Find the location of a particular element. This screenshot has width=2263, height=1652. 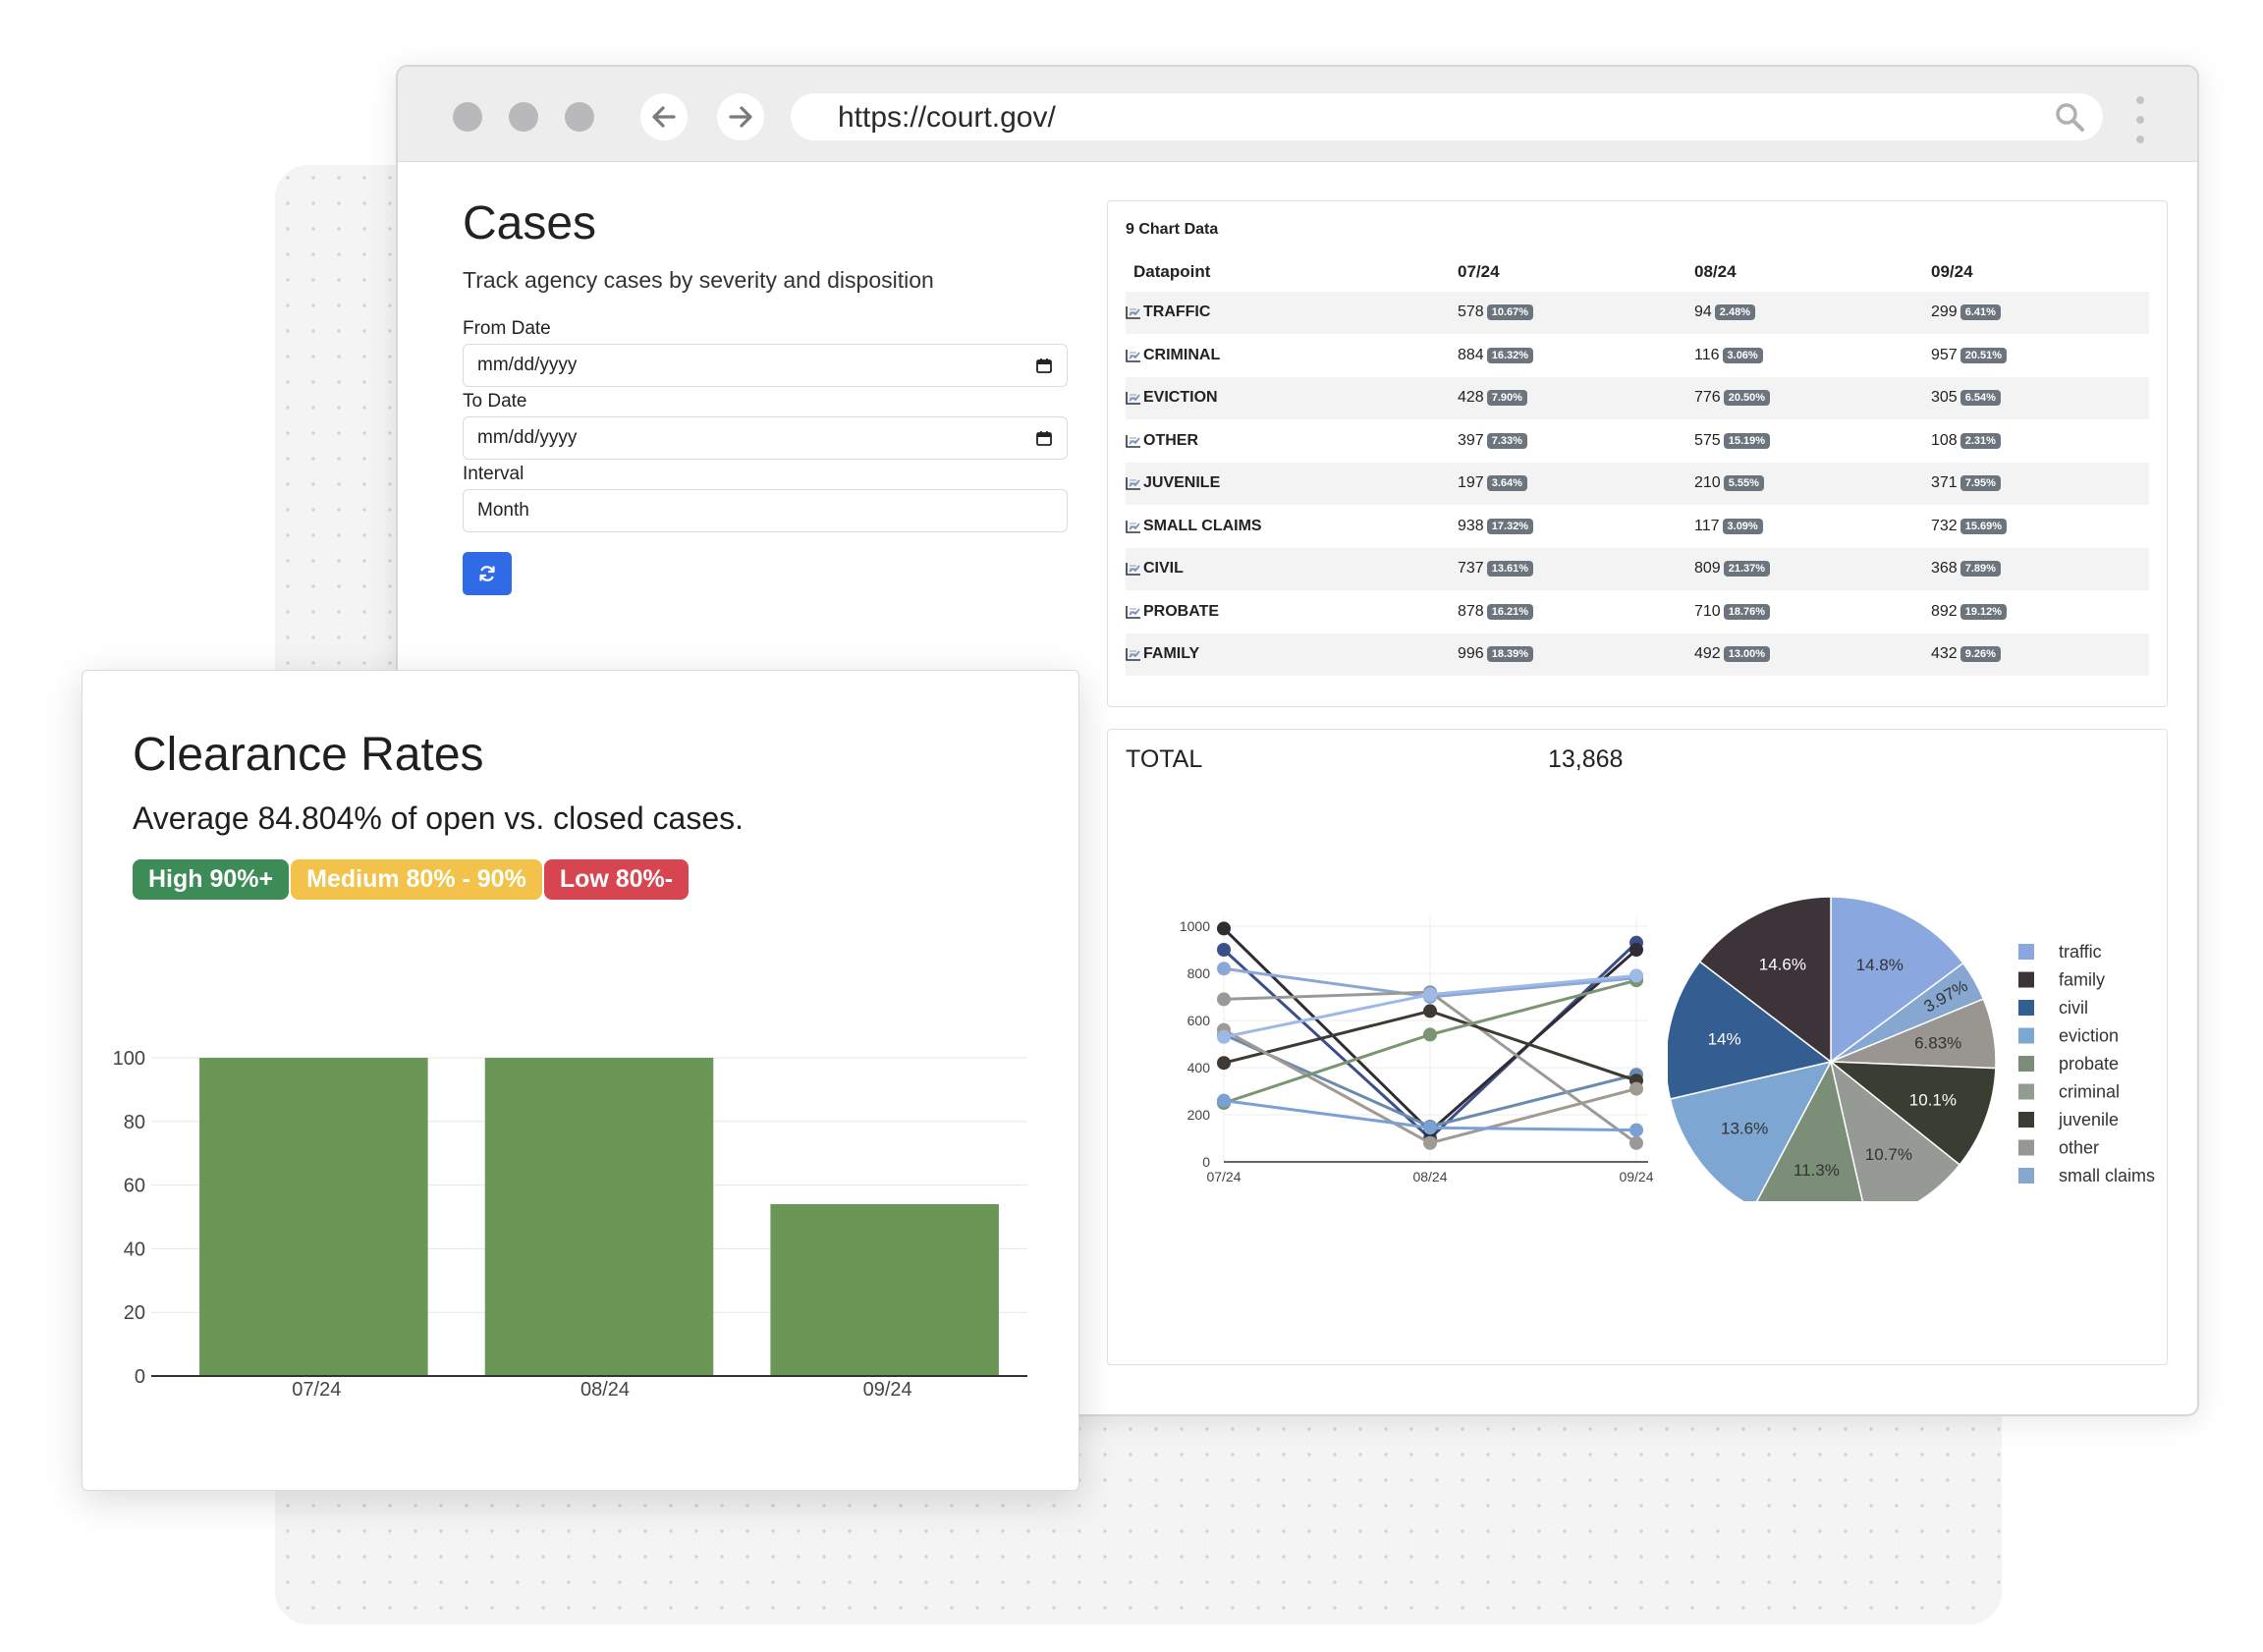

back-button is located at coordinates (664, 117).